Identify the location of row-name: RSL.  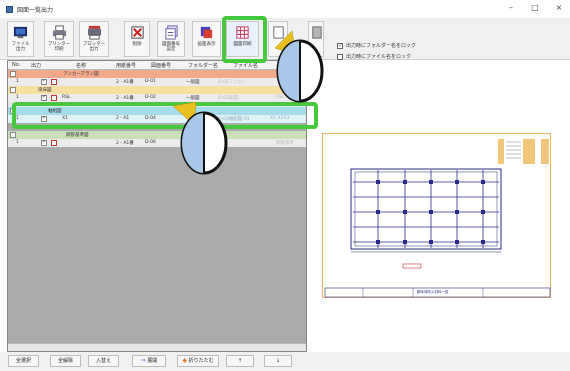
(66, 97).